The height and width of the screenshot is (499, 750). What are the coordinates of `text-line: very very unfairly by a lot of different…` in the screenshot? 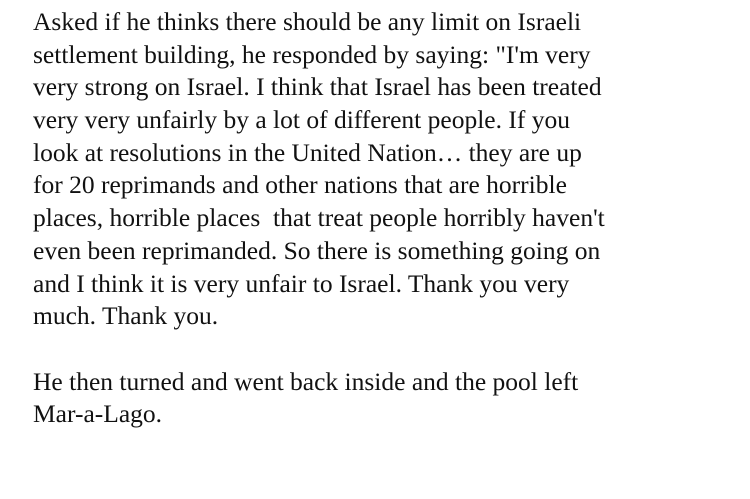 It's located at (301, 120).